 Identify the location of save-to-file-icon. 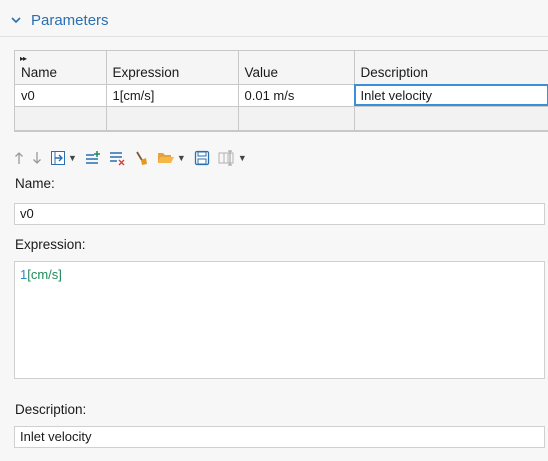
(202, 158).